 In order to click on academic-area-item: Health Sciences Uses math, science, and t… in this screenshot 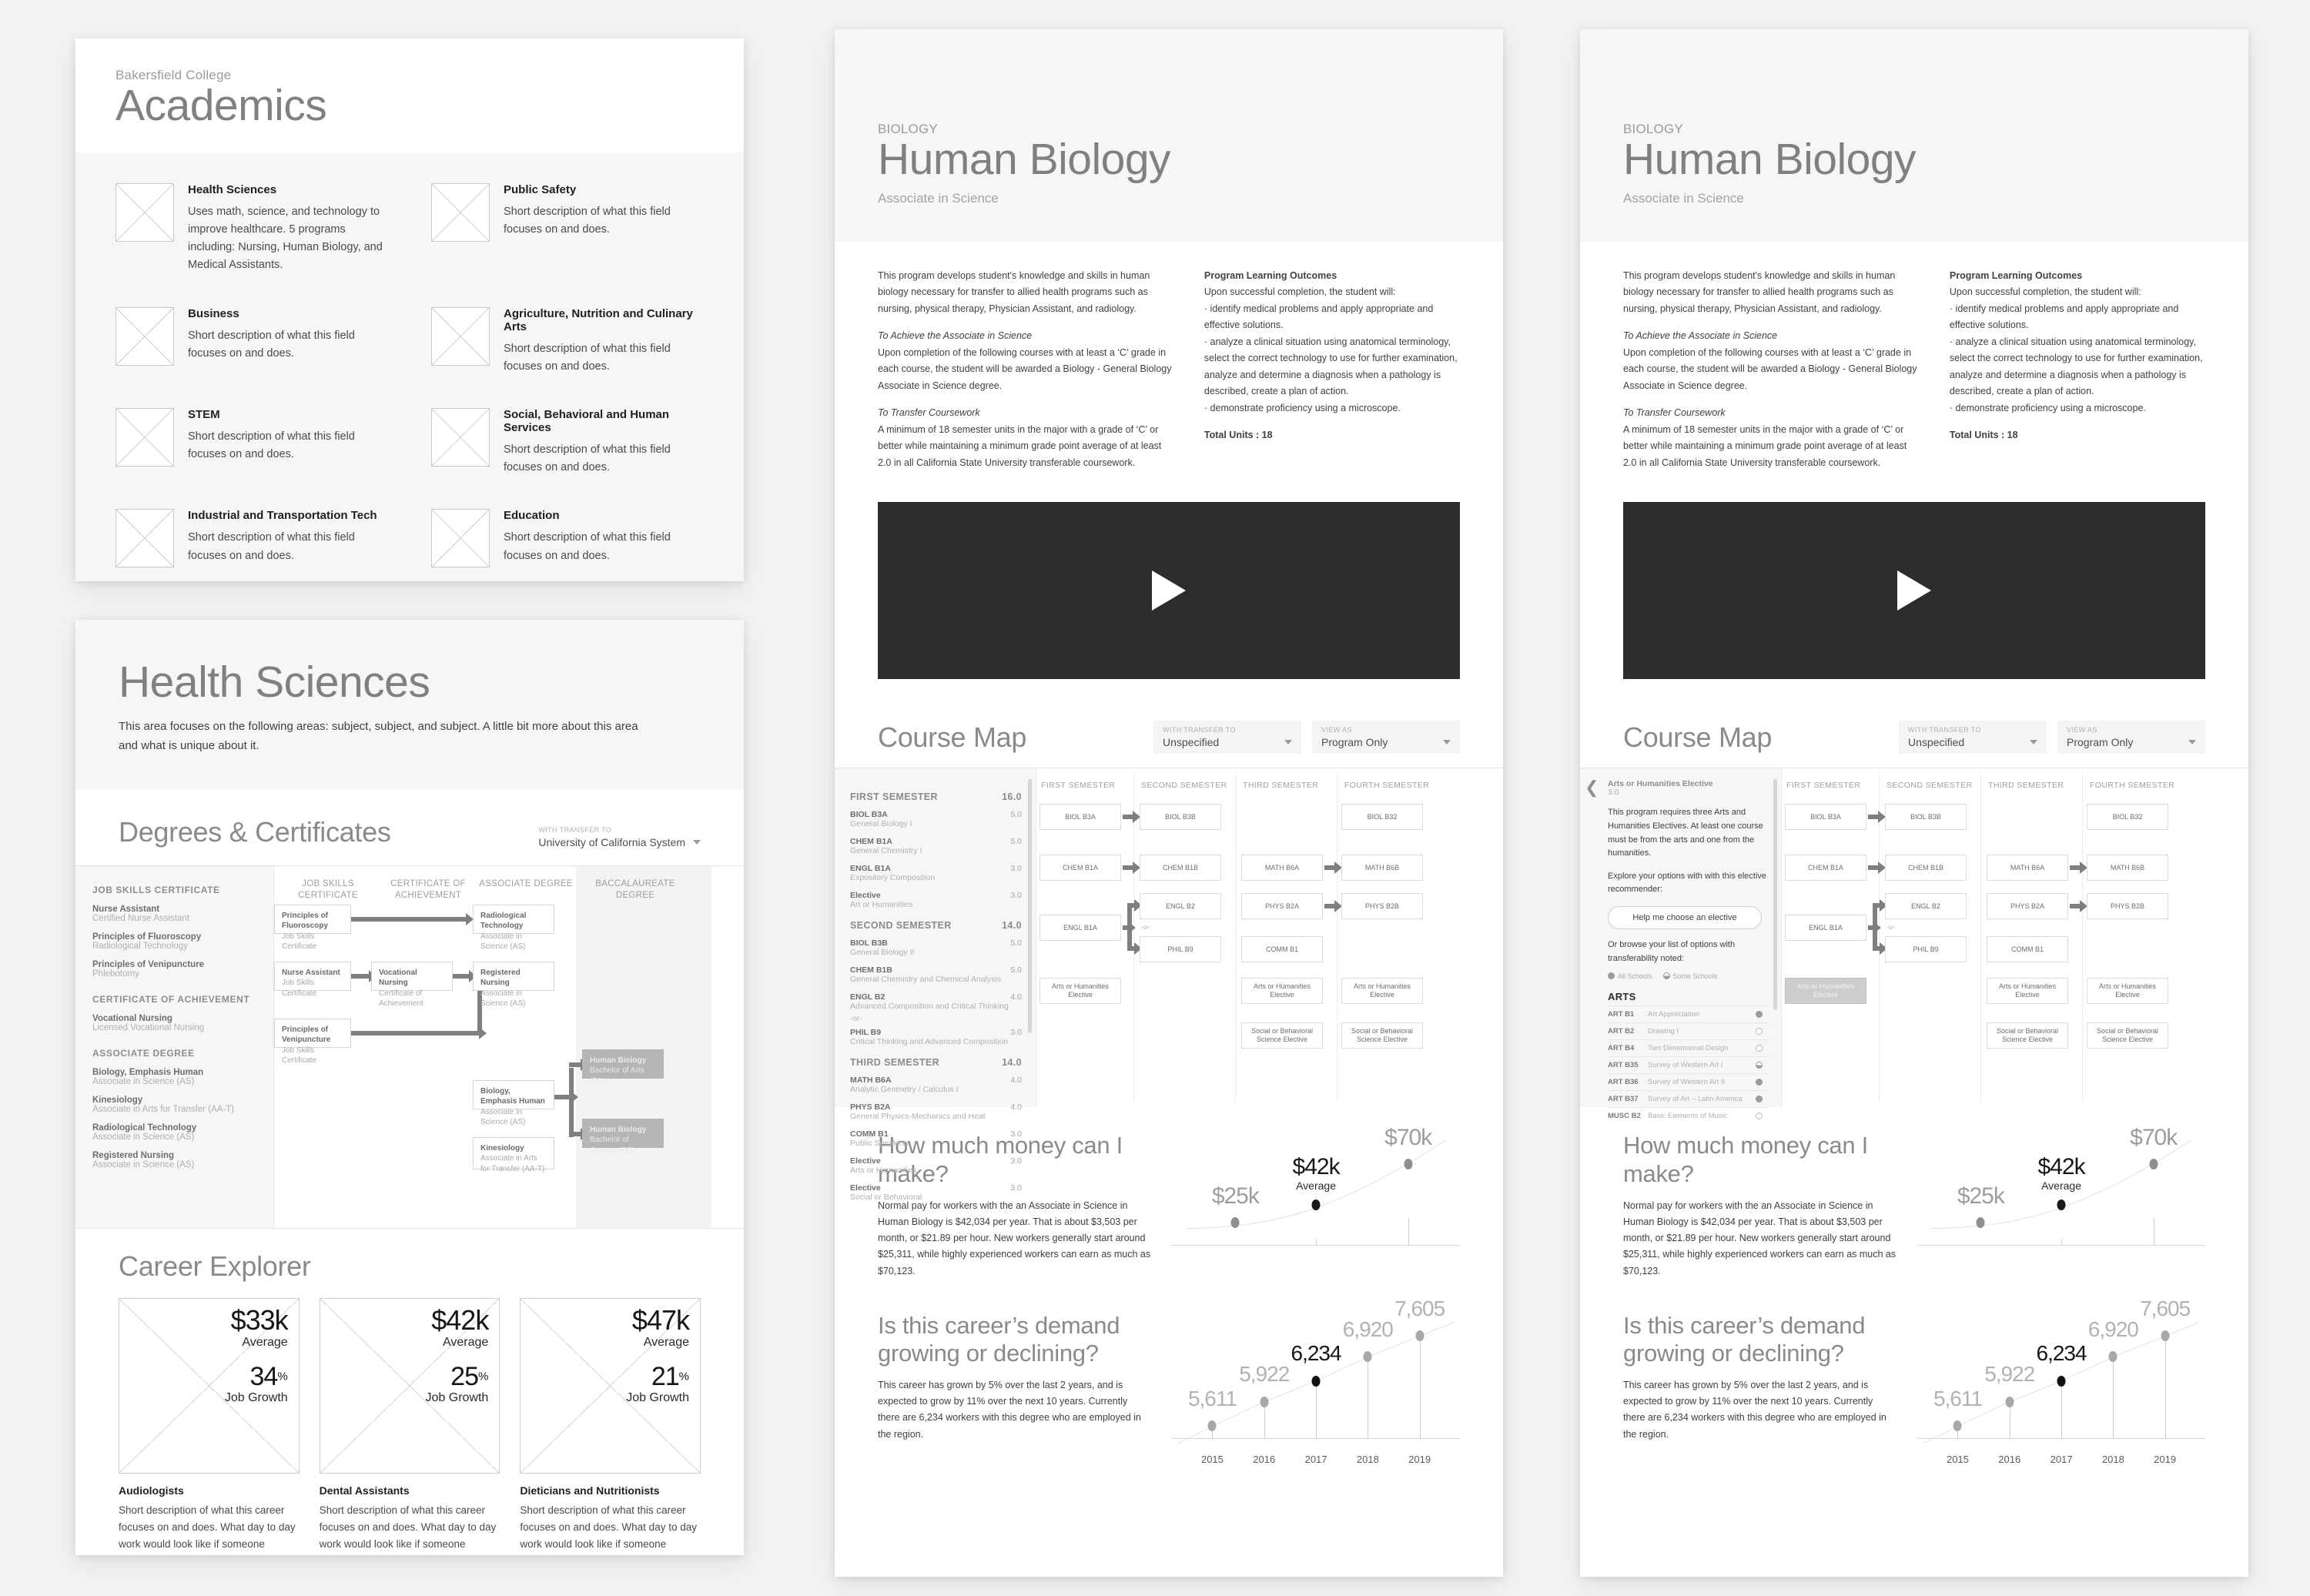, I will do `click(252, 229)`.